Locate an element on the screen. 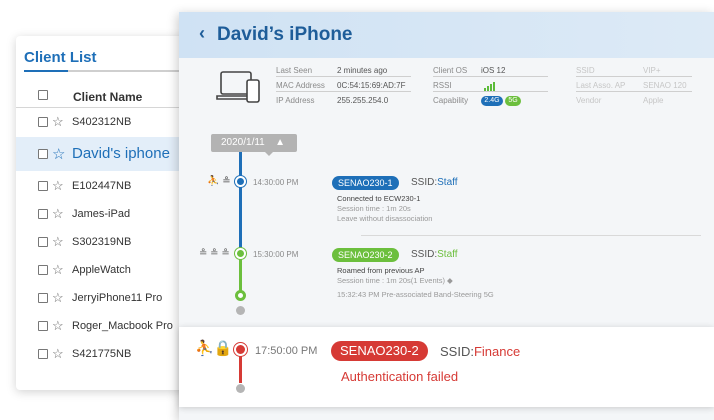 The image size is (714, 420). client-row-roger-macbook-pro: ☆ Roger_Macbook Pro is located at coordinates (103, 326).